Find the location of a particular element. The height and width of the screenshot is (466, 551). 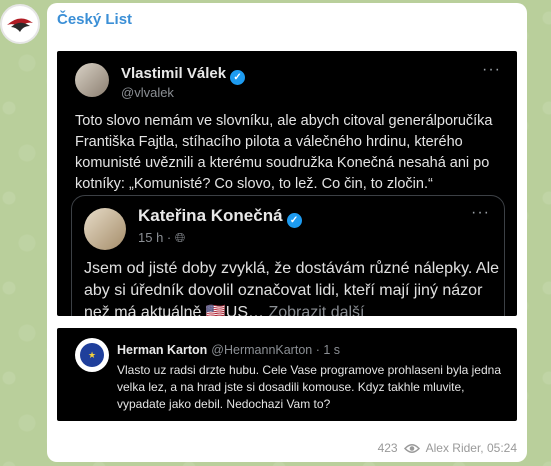

globe-icon: 🌐︎ is located at coordinates (180, 237).